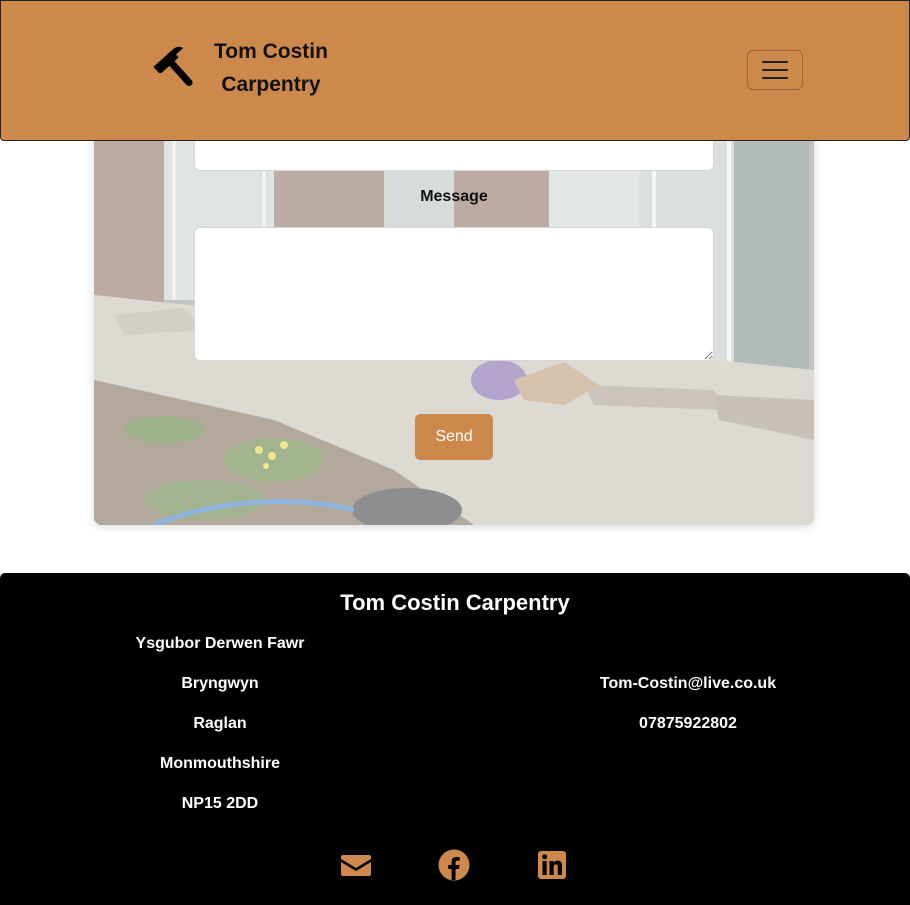  I want to click on brand-name-line1: Tom Costin, so click(271, 51).